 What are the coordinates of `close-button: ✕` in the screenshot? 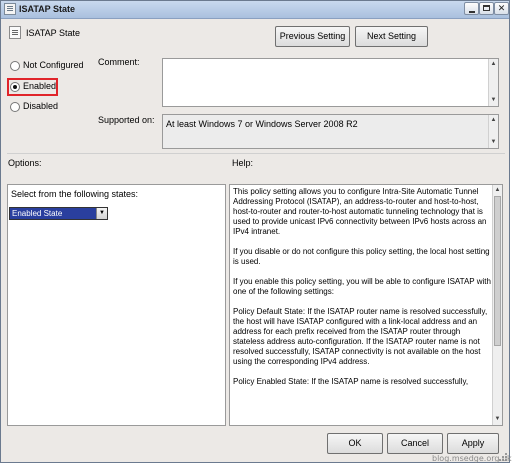 It's located at (501, 8).